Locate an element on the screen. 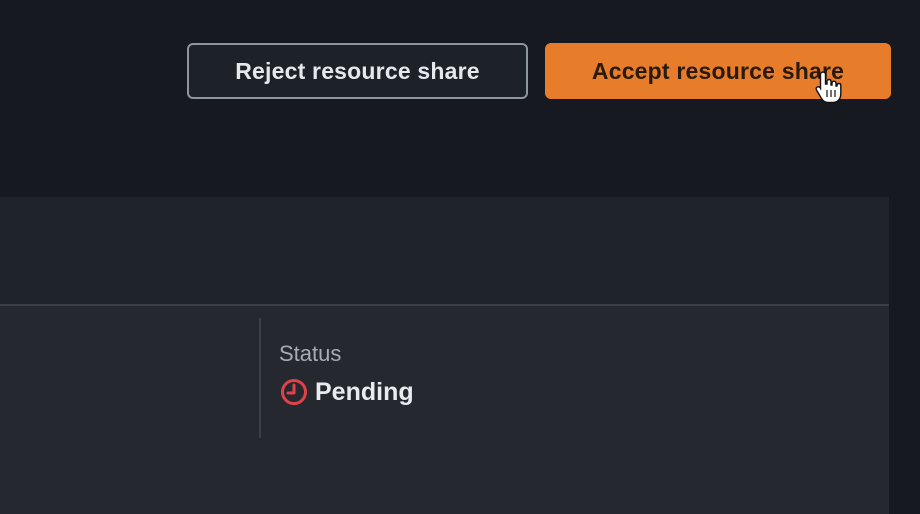 The width and height of the screenshot is (920, 514). hand-pointer-icon is located at coordinates (828, 87).